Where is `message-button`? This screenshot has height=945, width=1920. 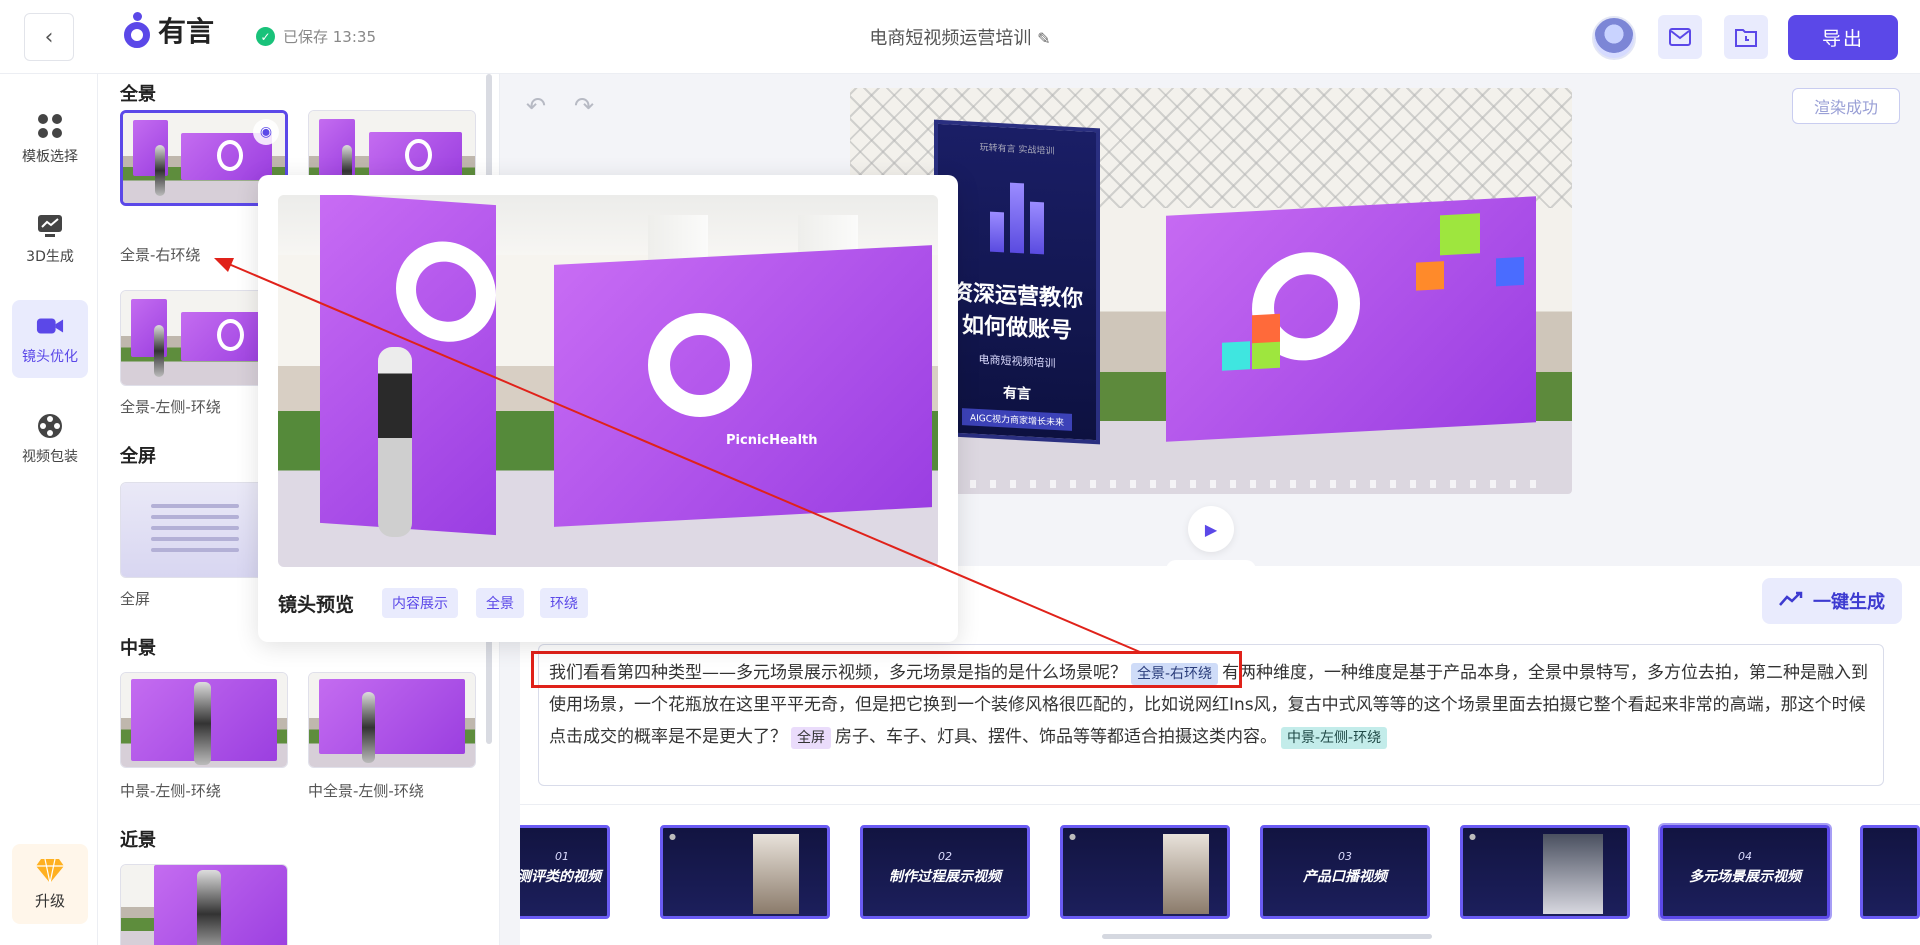
message-button is located at coordinates (1680, 37).